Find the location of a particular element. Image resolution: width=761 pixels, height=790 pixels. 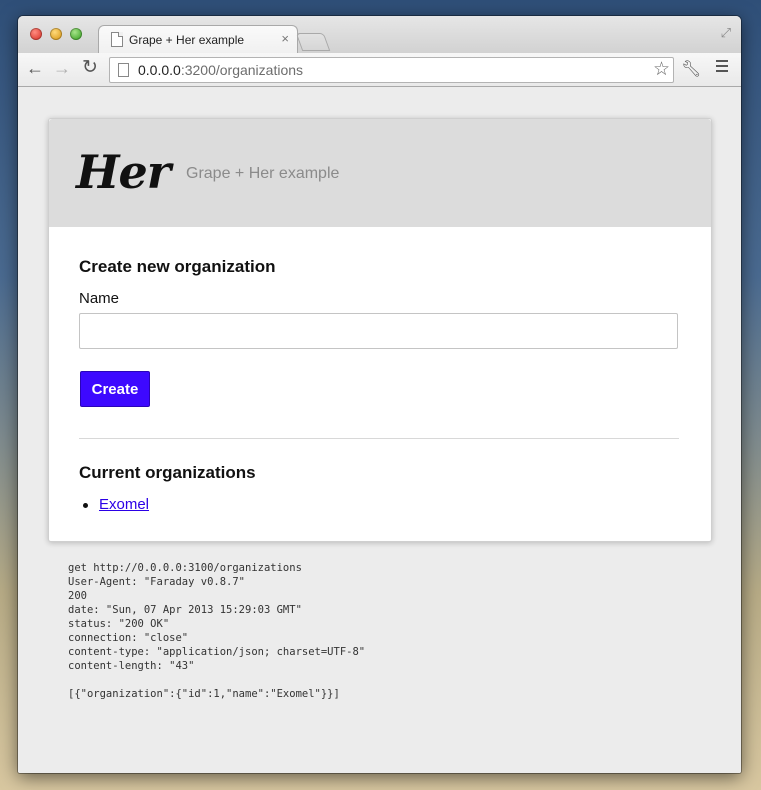

browser-toolbar: ← → ↻ 0.0.0.0:3200/organizations ☆ 🔧︎ is located at coordinates (379, 70).